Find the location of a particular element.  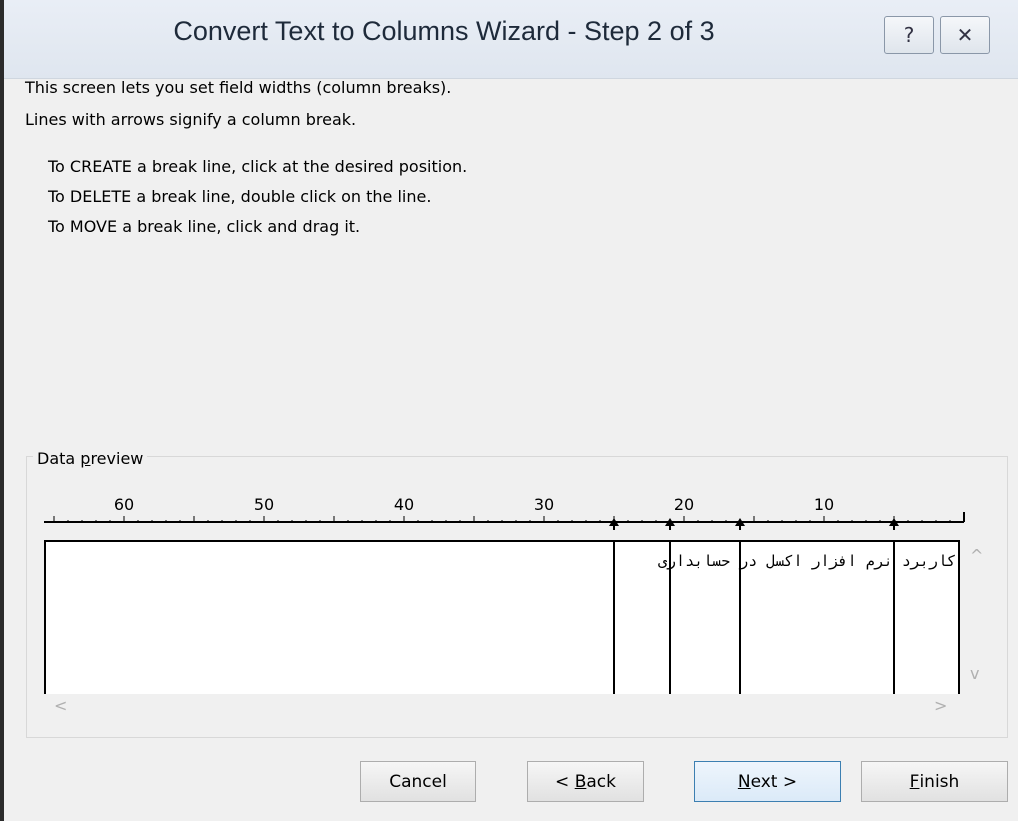

vertical-scrollbar: ^ v is located at coordinates (977, 617).